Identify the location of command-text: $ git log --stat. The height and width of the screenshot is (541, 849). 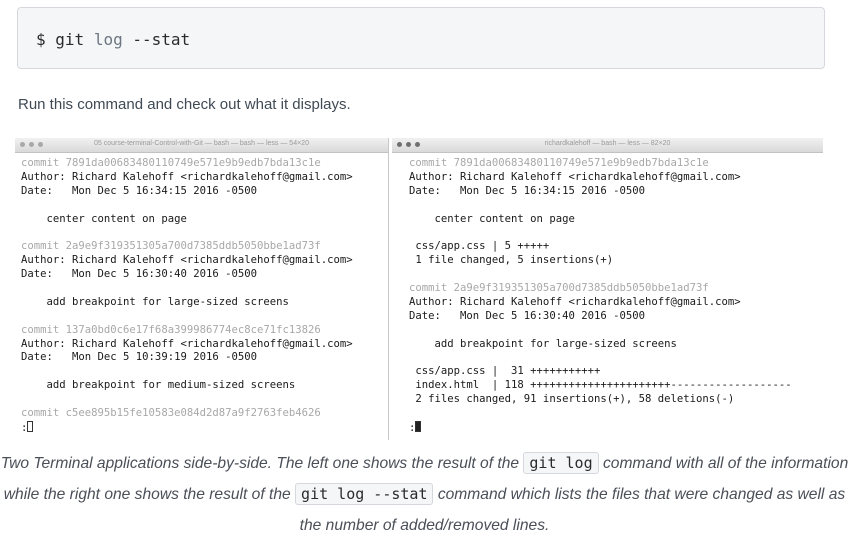
(113, 39).